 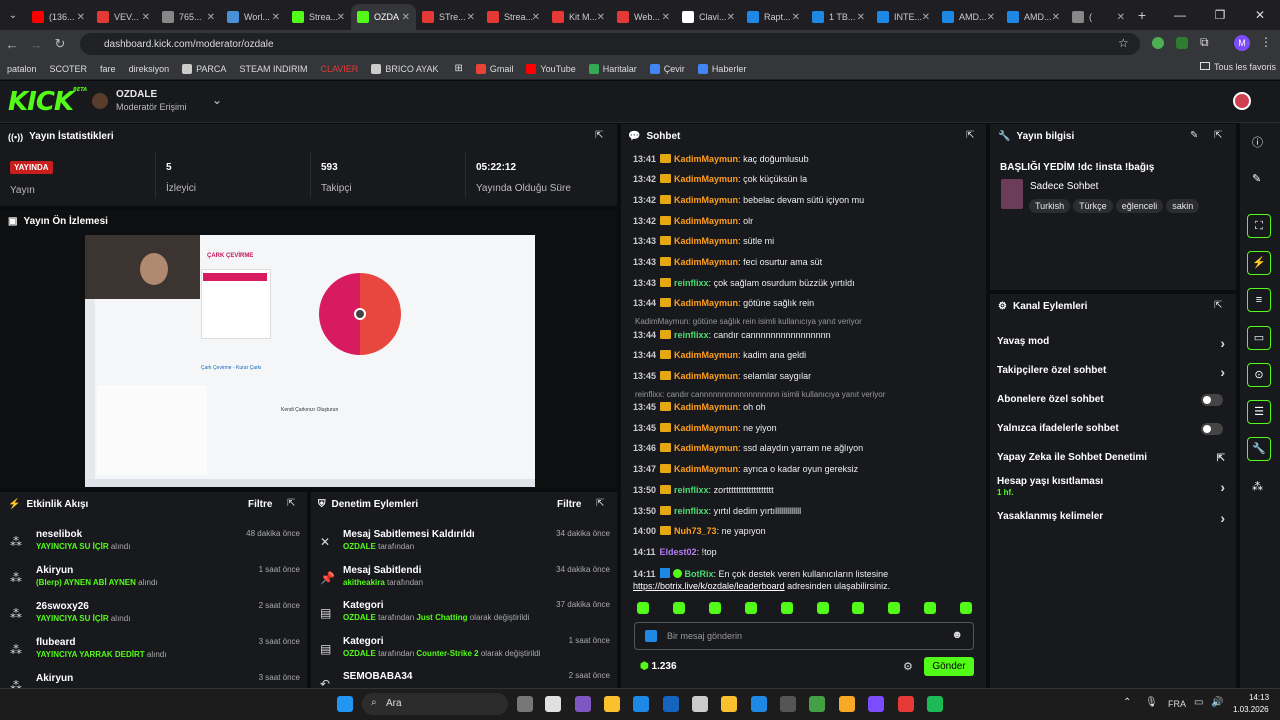 I want to click on moderation-actor: akitheakira, so click(x=364, y=582).